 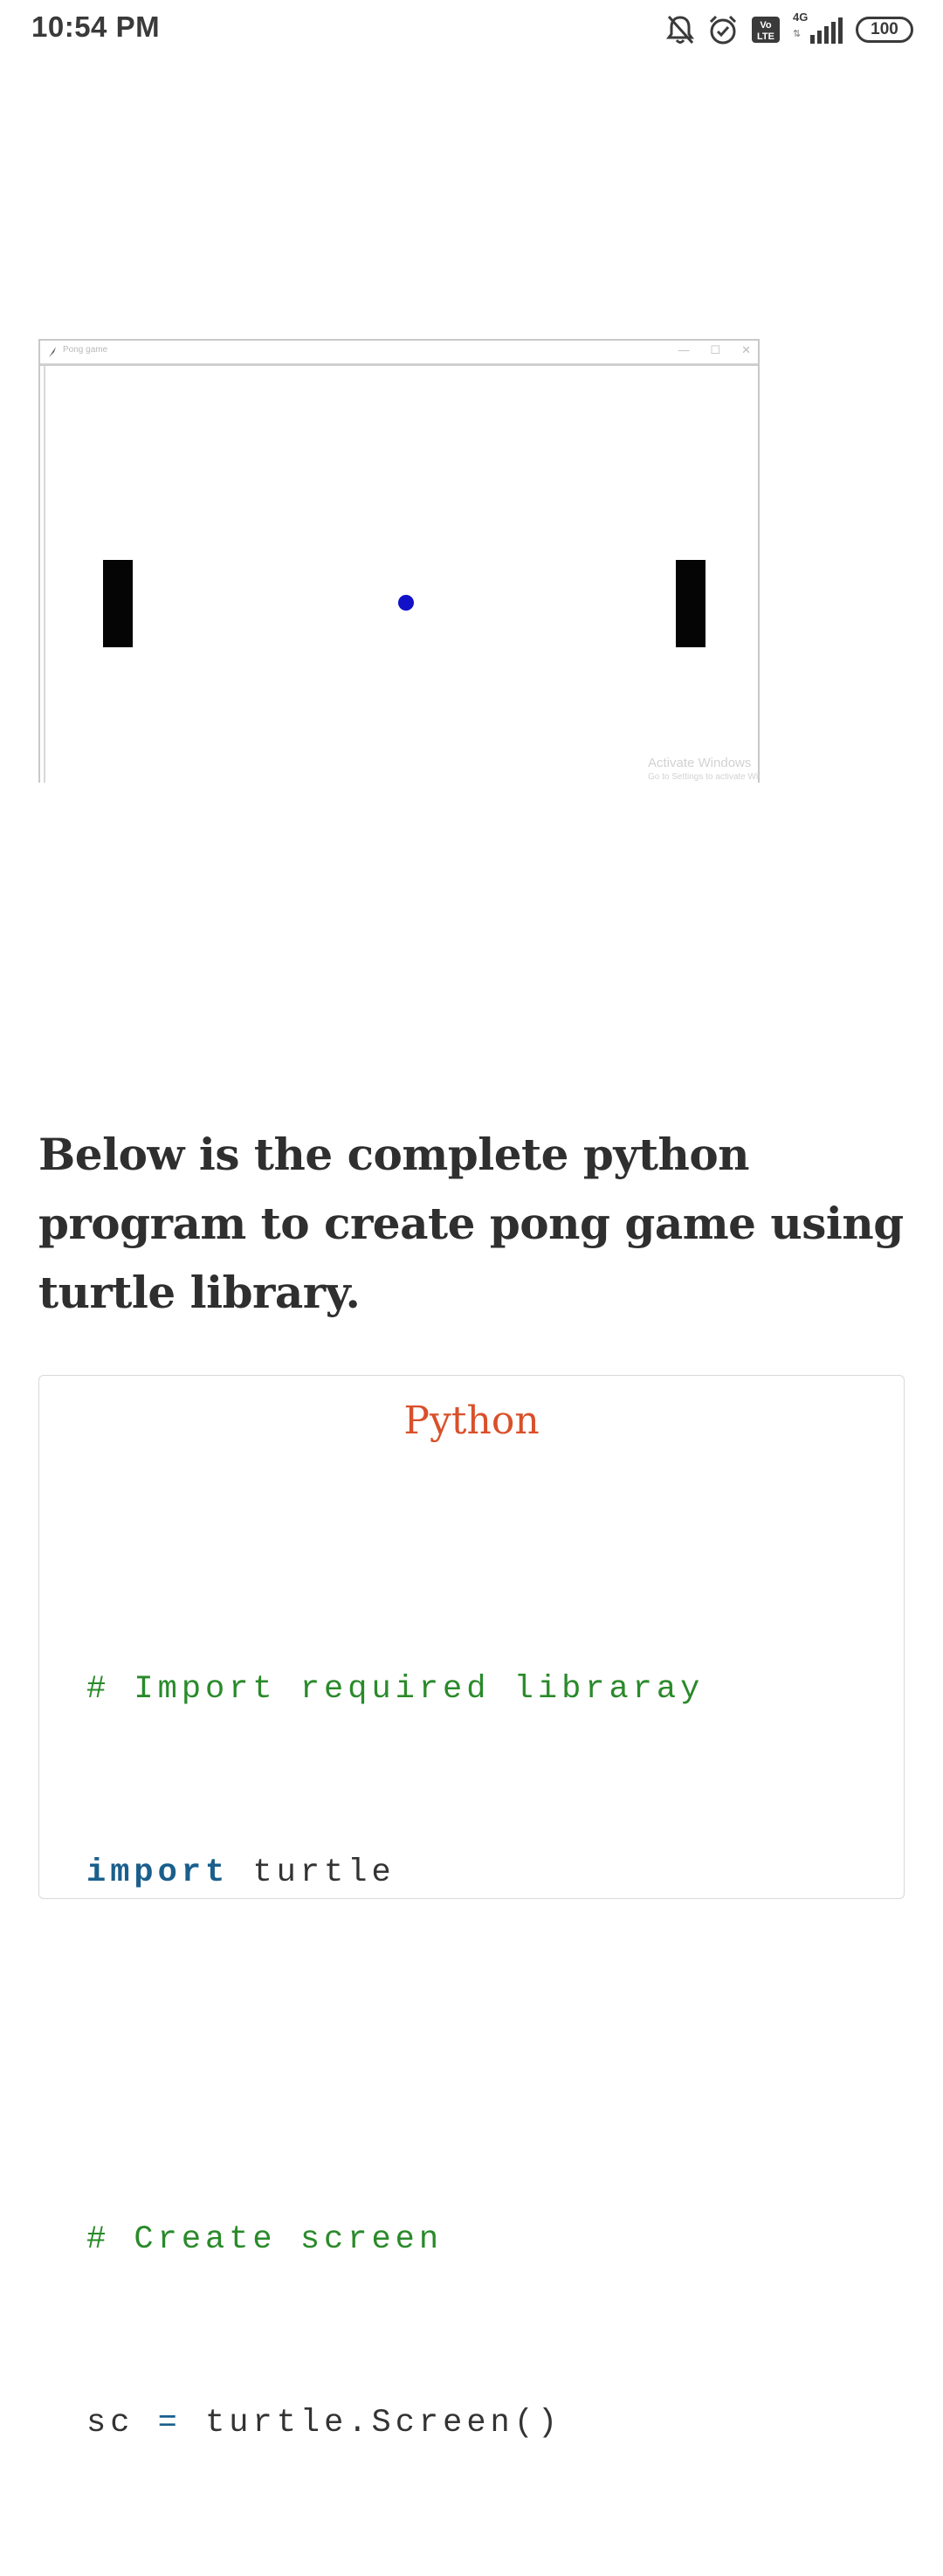 What do you see at coordinates (723, 29) in the screenshot?
I see `alarm-clock-icon` at bounding box center [723, 29].